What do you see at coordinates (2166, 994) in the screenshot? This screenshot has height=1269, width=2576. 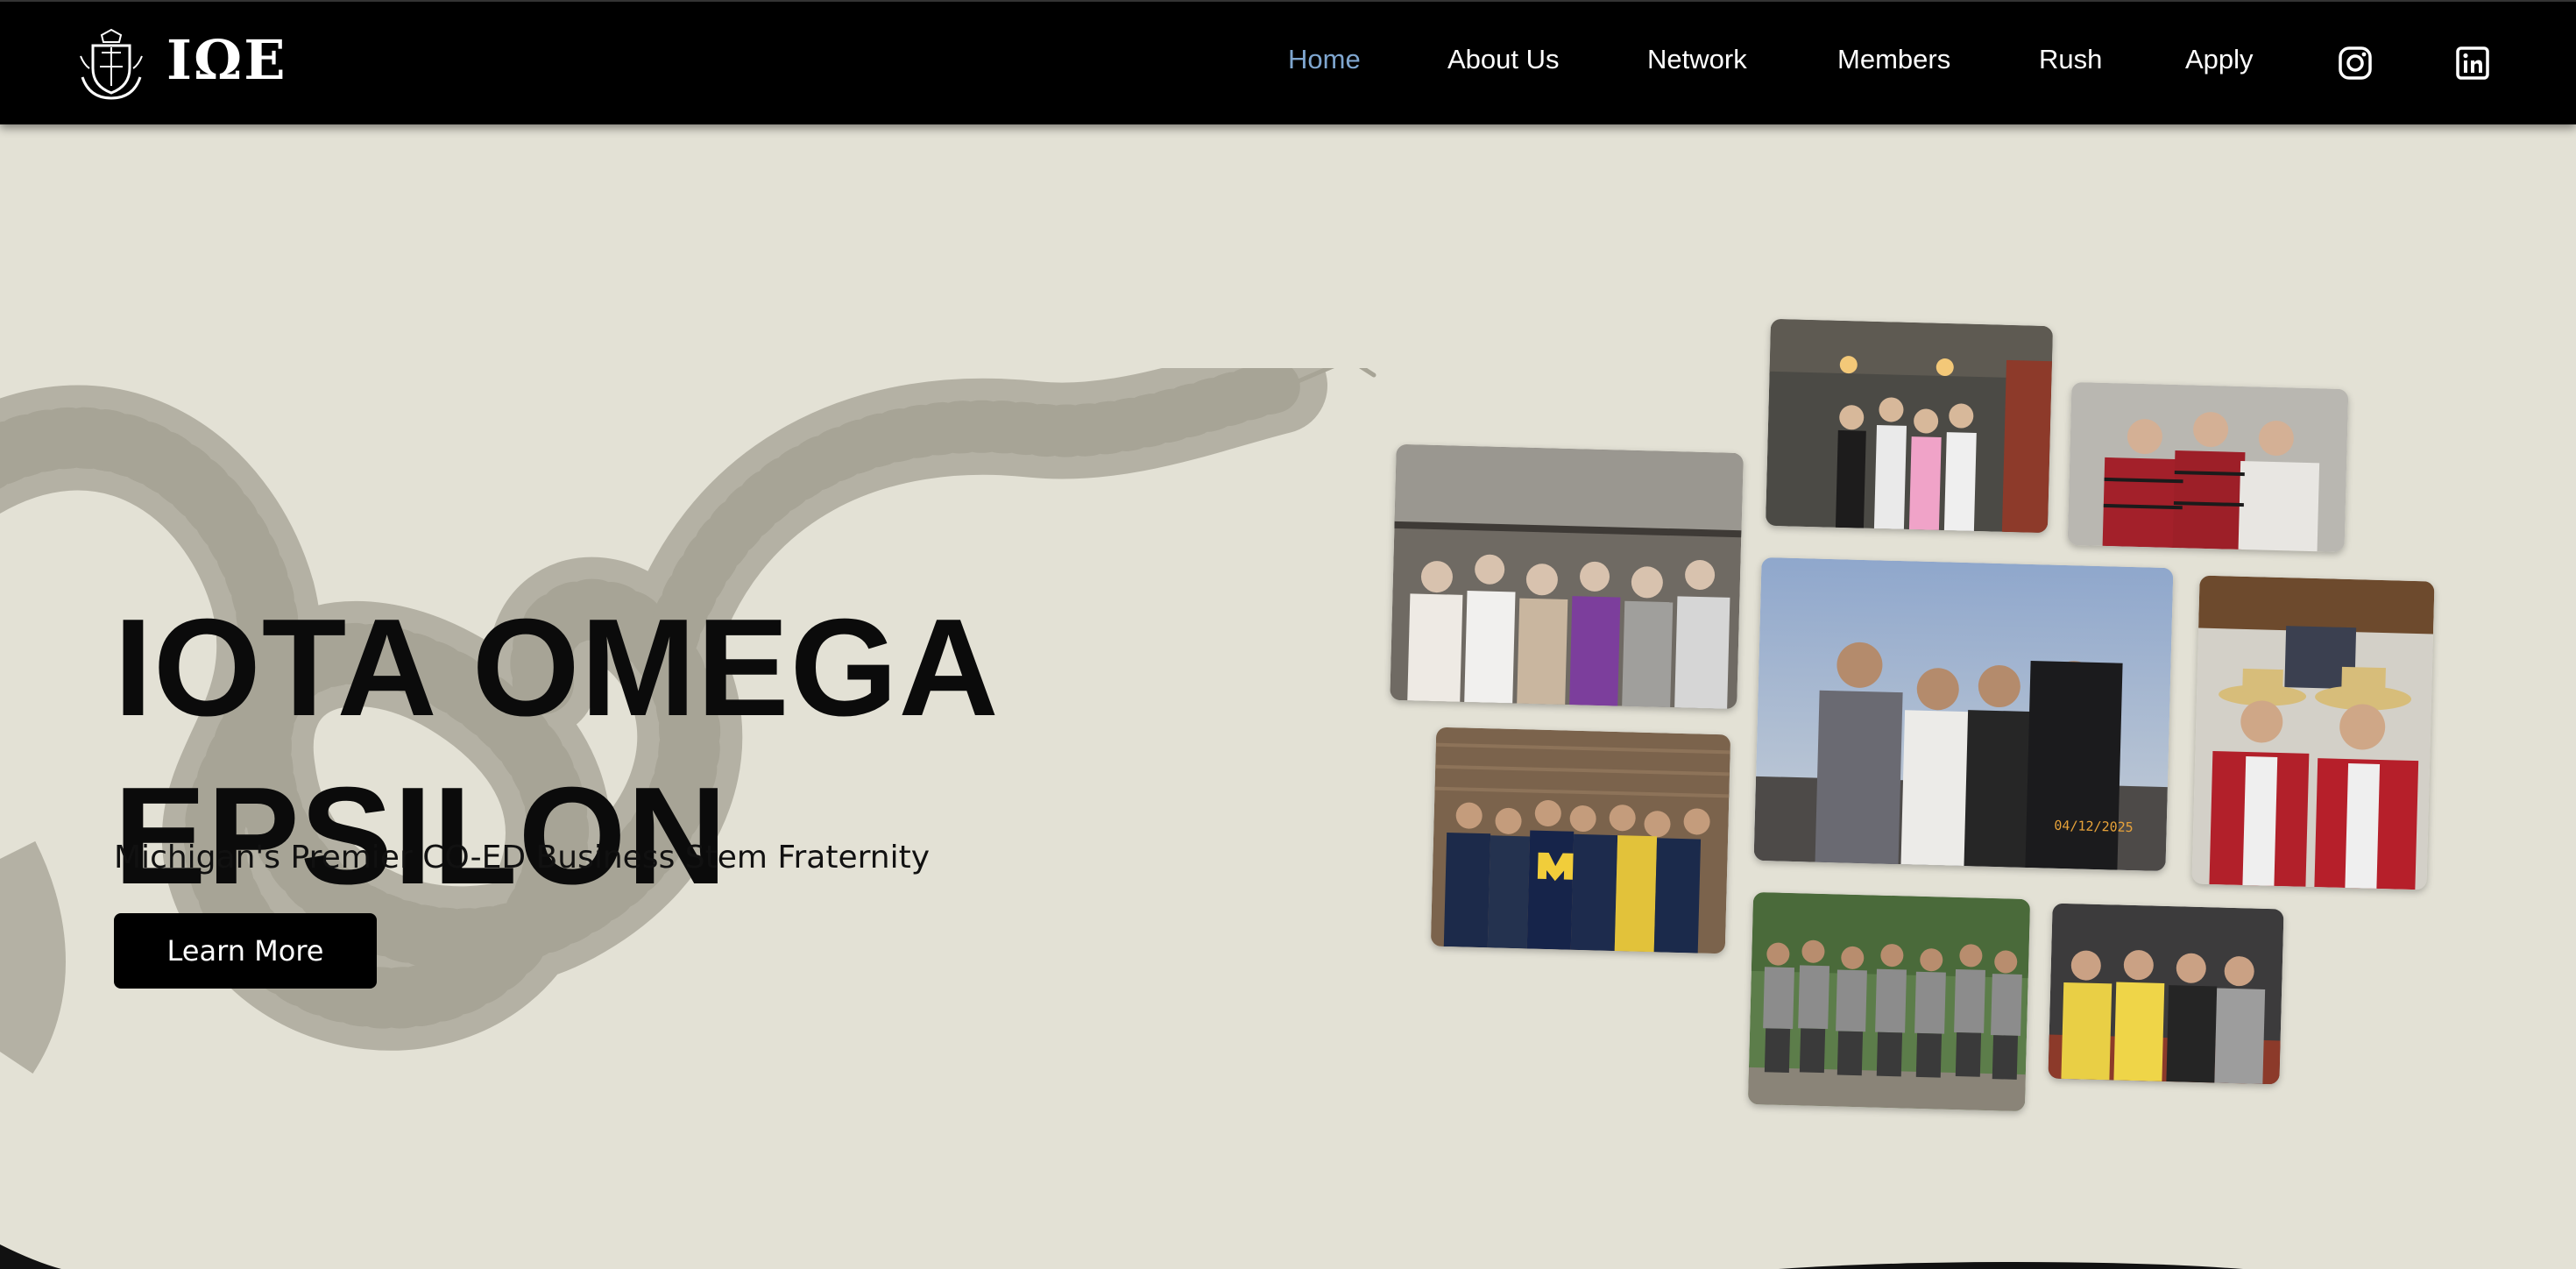 I see `gallery-photo-yellow-shirts` at bounding box center [2166, 994].